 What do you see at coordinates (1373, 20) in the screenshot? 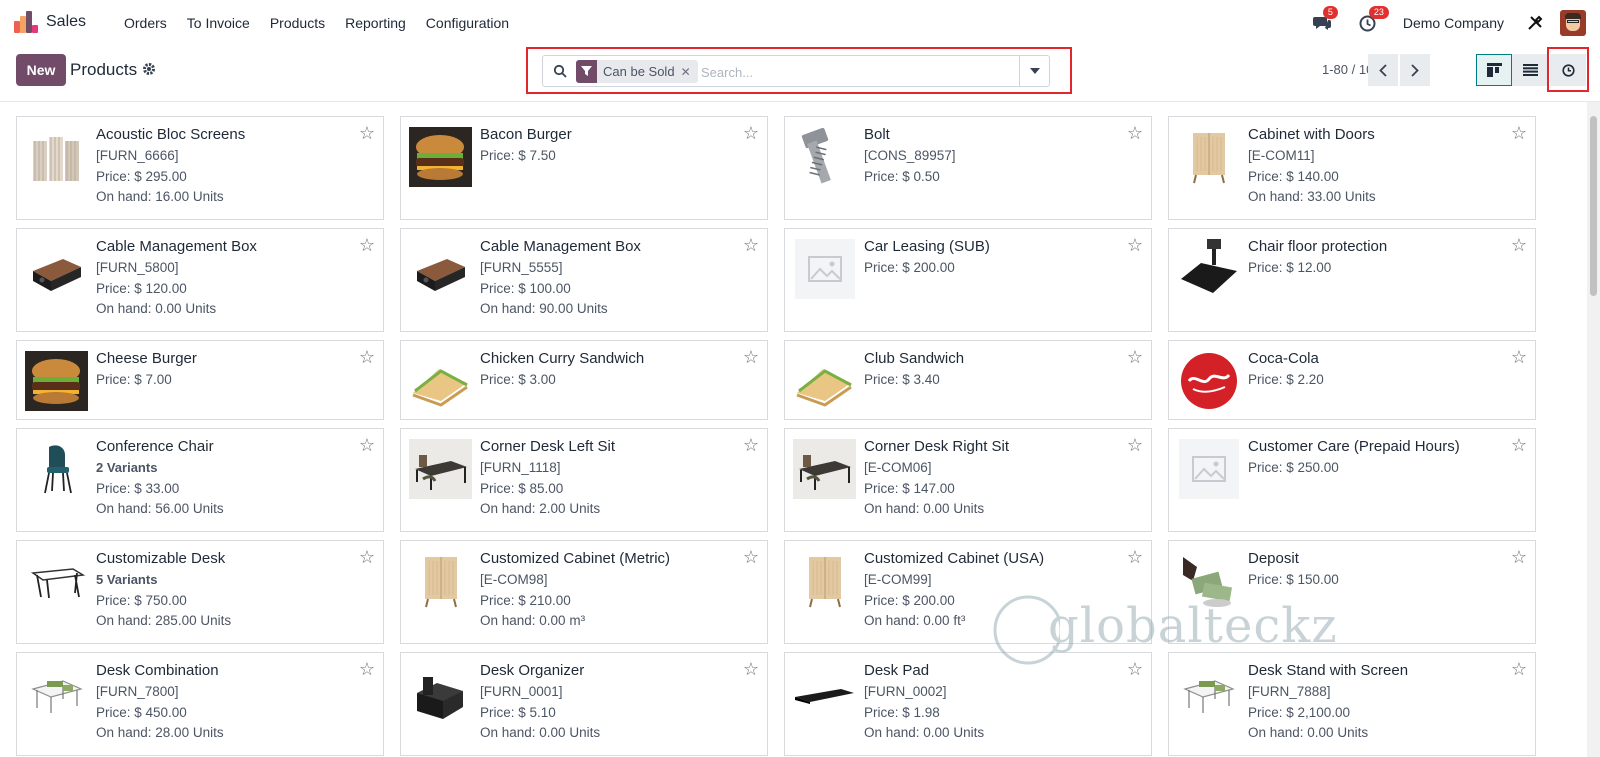
I see `activities-button: 23` at bounding box center [1373, 20].